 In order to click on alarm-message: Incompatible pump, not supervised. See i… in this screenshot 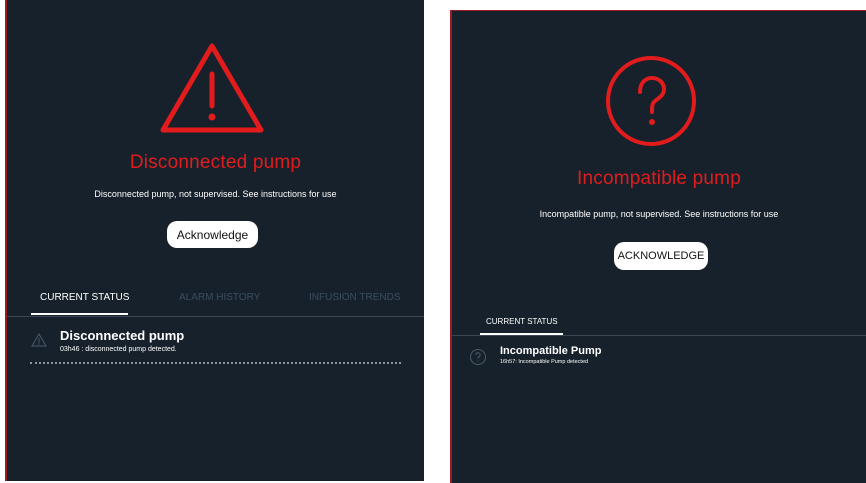, I will do `click(659, 214)`.